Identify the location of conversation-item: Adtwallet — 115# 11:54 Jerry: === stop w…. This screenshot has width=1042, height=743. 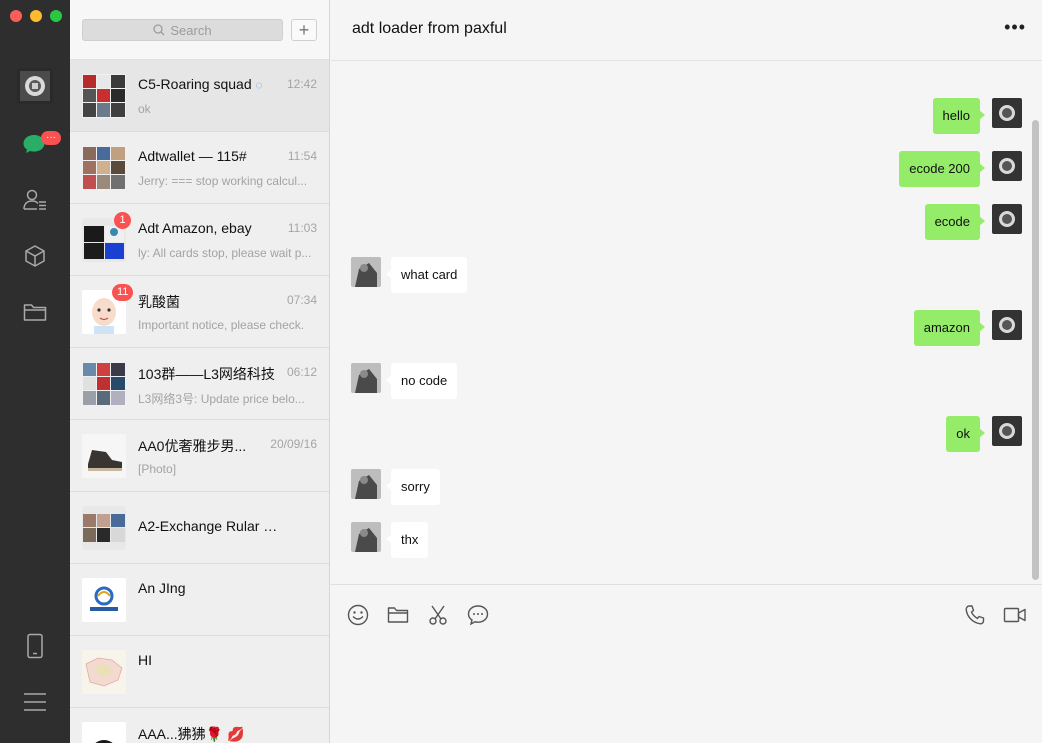
(199, 168).